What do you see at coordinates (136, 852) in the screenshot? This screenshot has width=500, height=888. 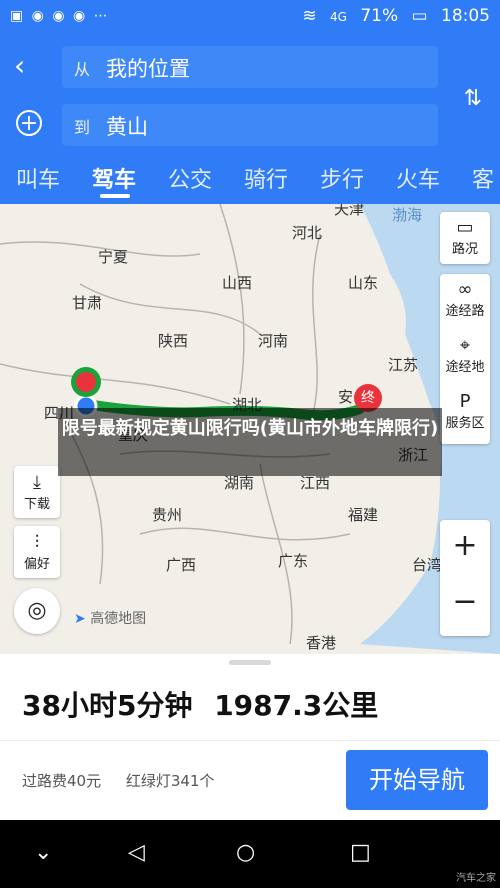 I see `back-nav-icon: ◁` at bounding box center [136, 852].